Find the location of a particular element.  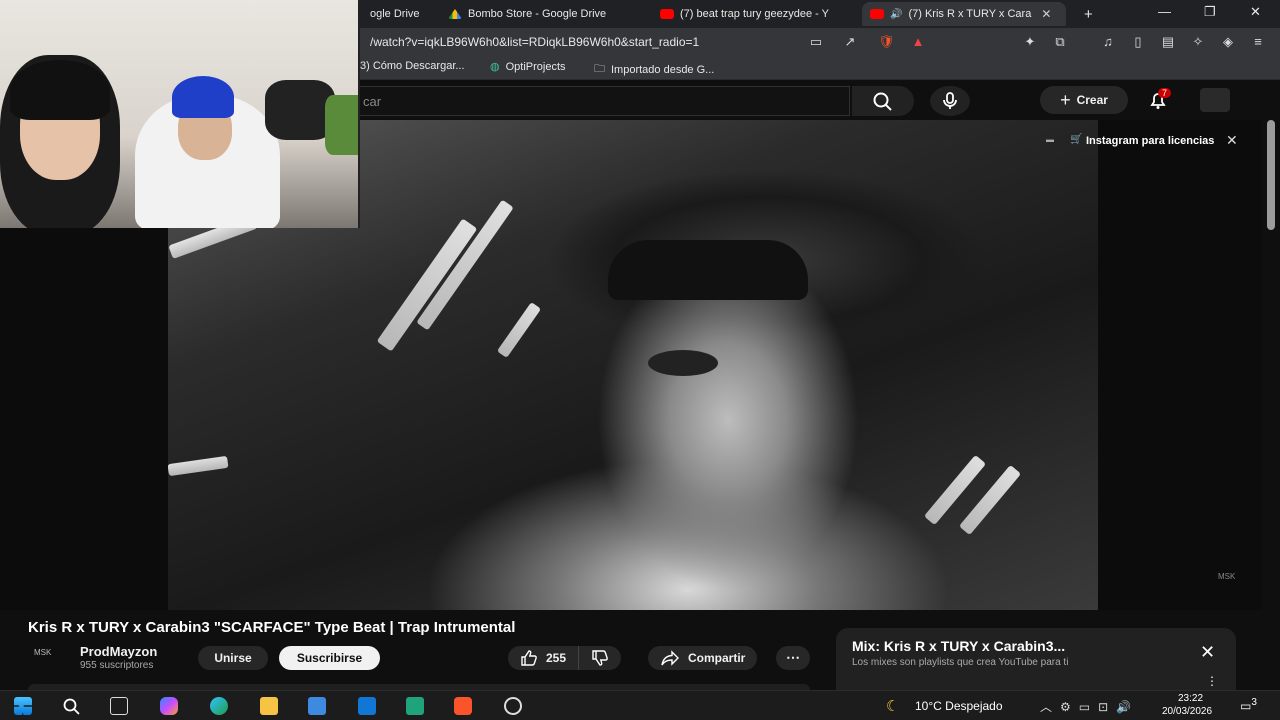

page-scrollbar is located at coordinates (1271, 405).